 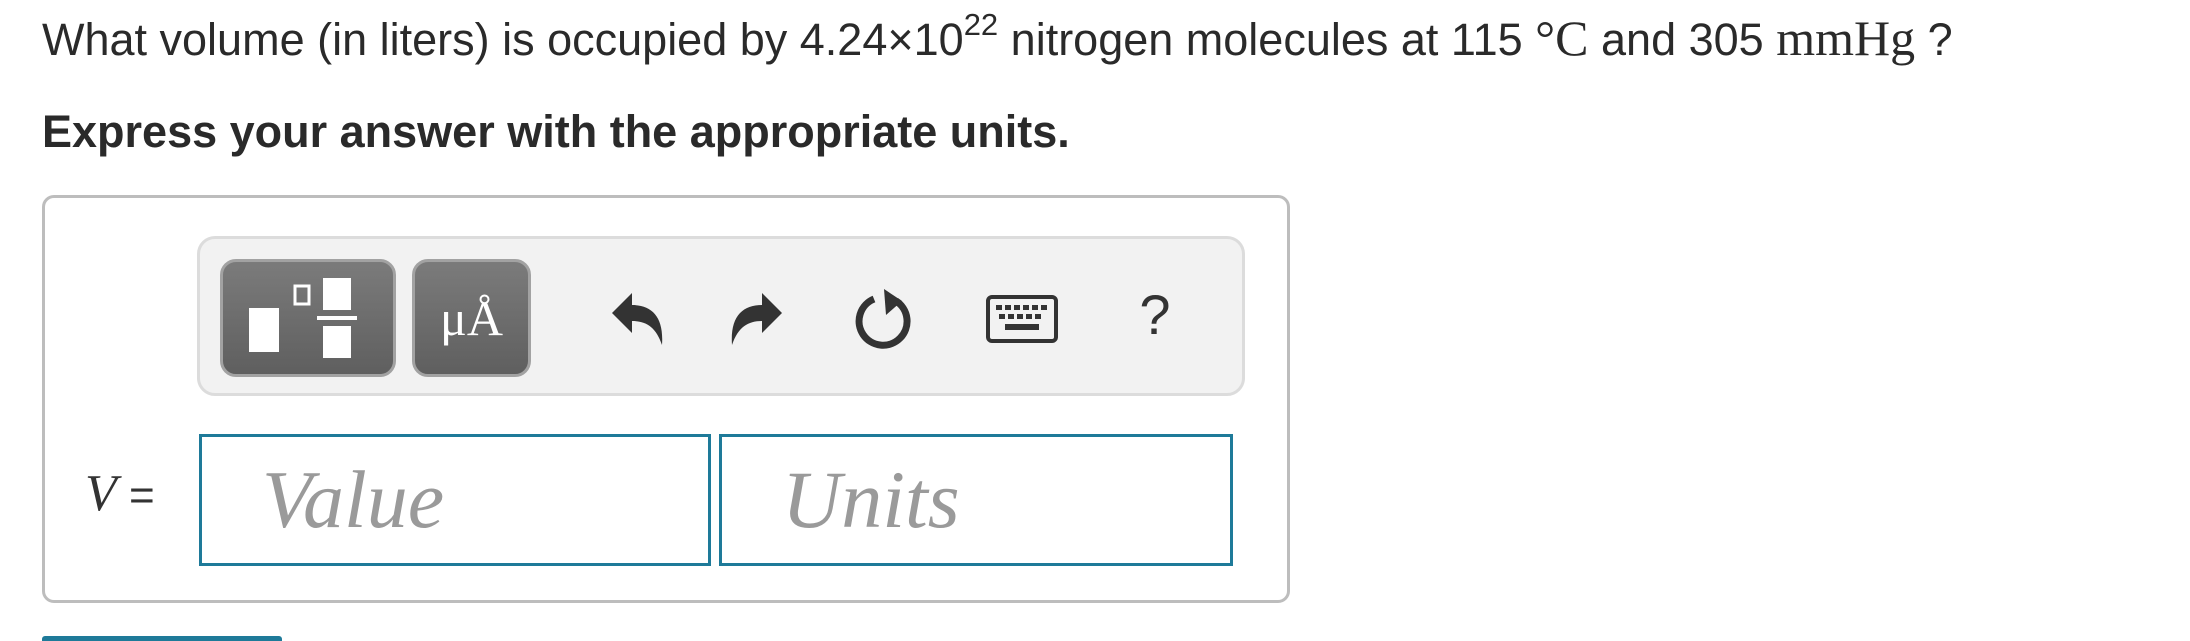 I want to click on value-field, so click(x=455, y=500).